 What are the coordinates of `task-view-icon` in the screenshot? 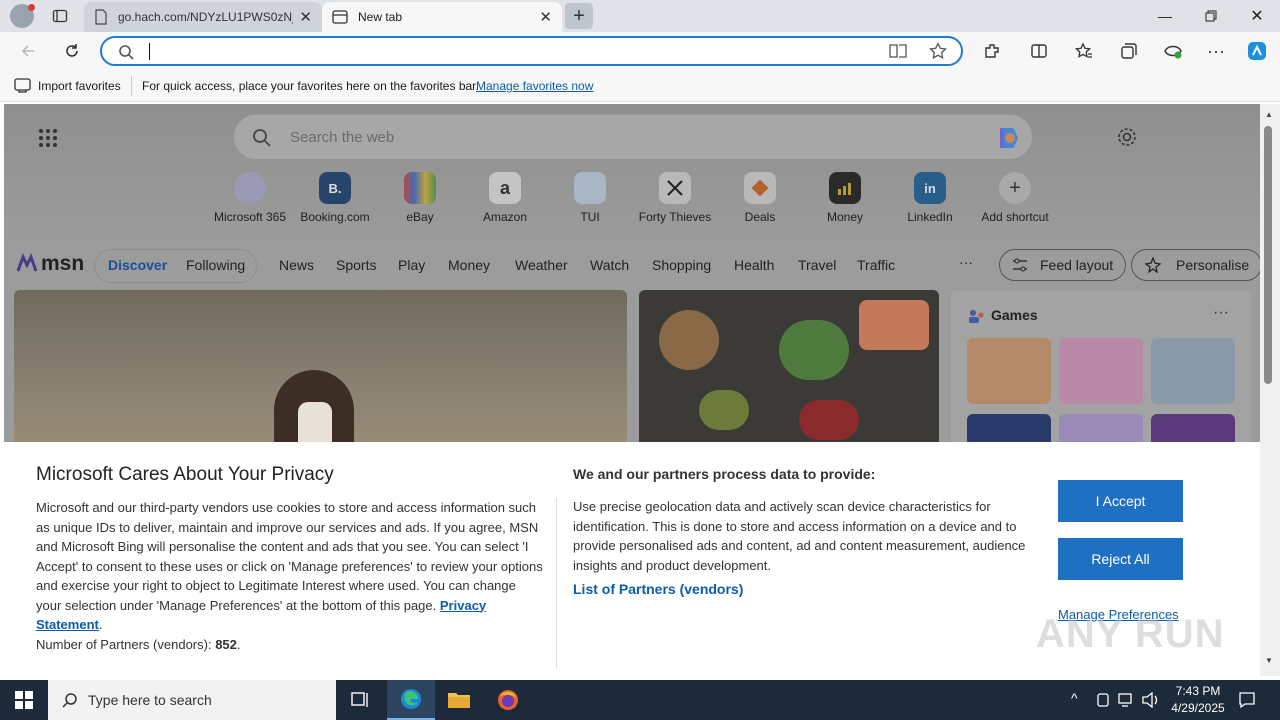 It's located at (360, 700).